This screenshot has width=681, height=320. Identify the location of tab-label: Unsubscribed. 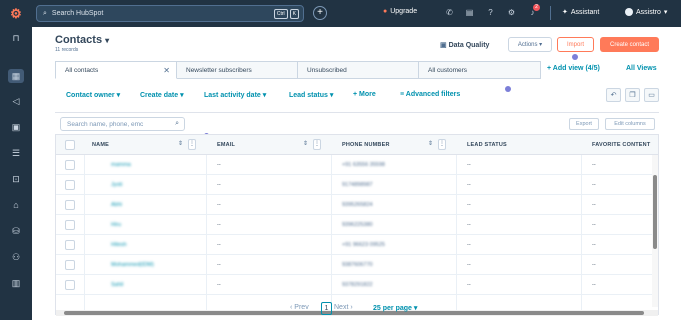
(327, 70).